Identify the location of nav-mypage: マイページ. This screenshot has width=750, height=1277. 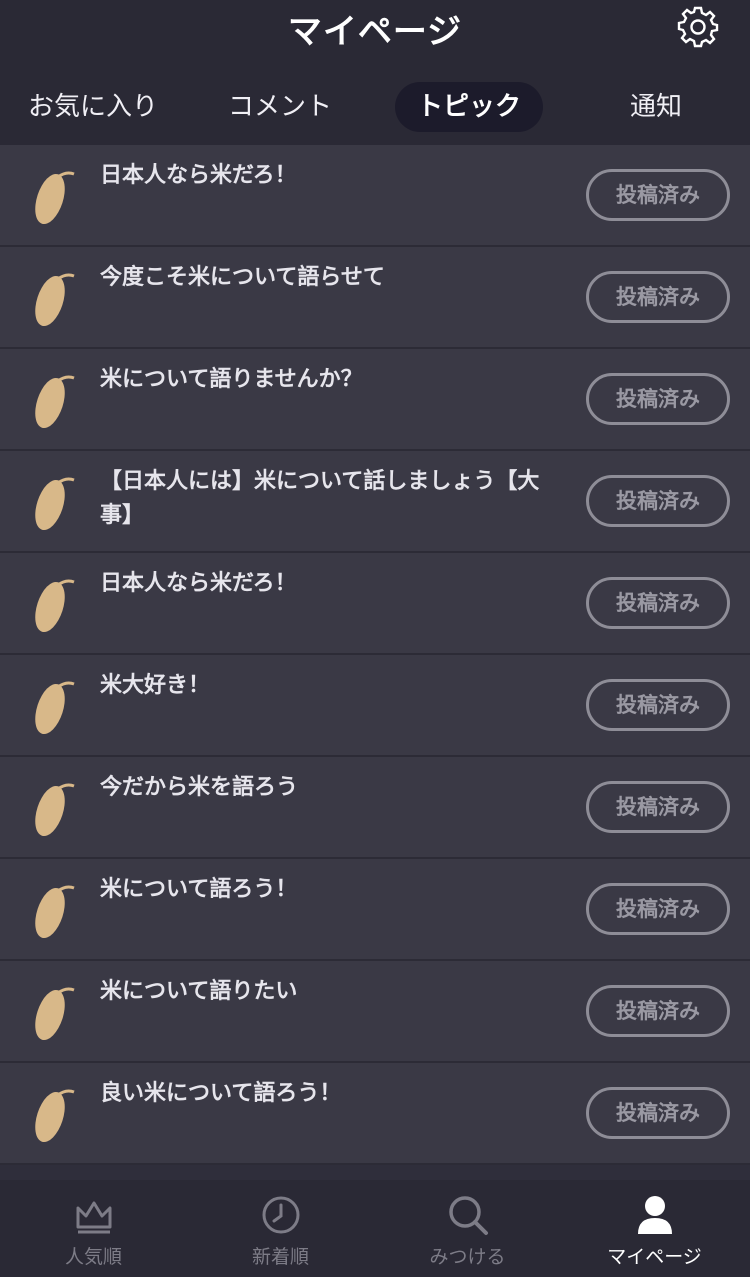
(654, 1228).